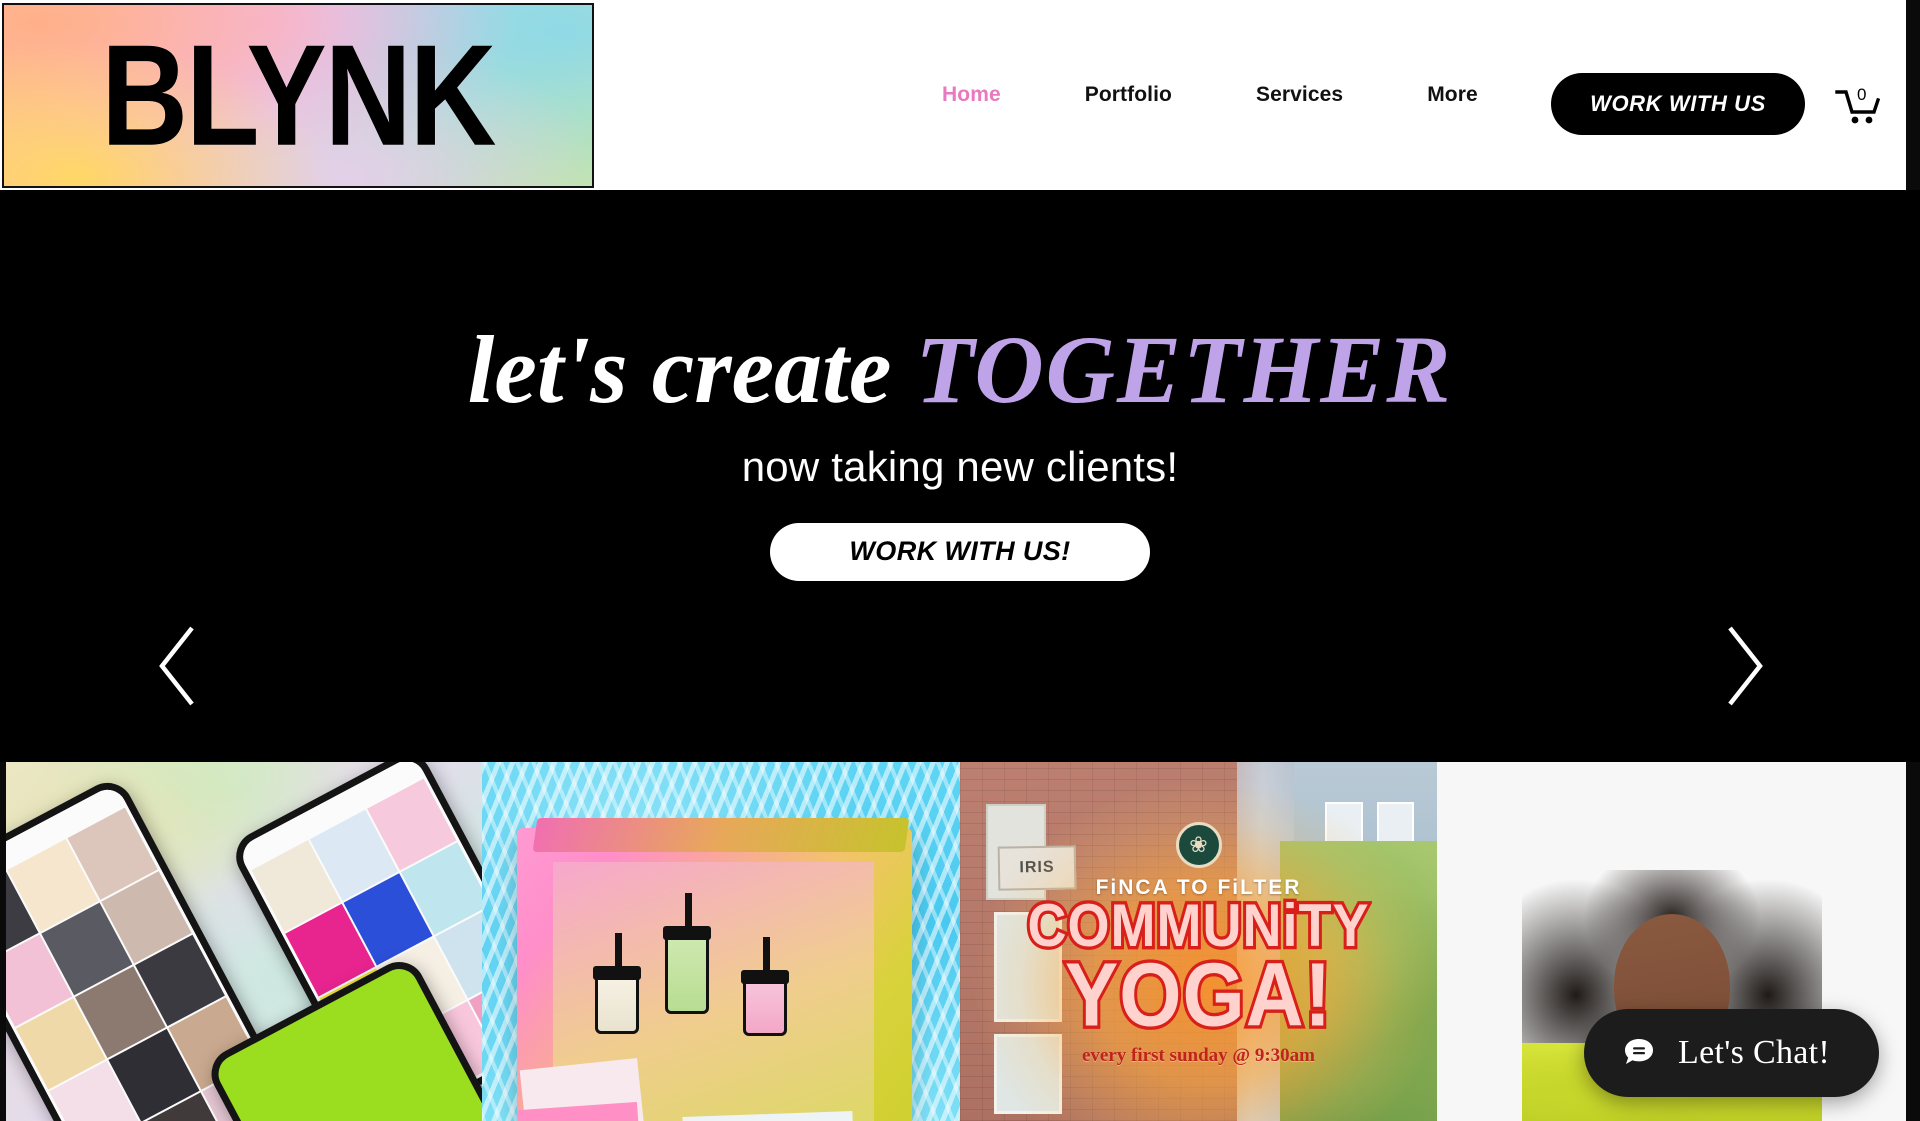 The height and width of the screenshot is (1121, 1920). I want to click on brand-logo-text: BLYNK, so click(298, 95).